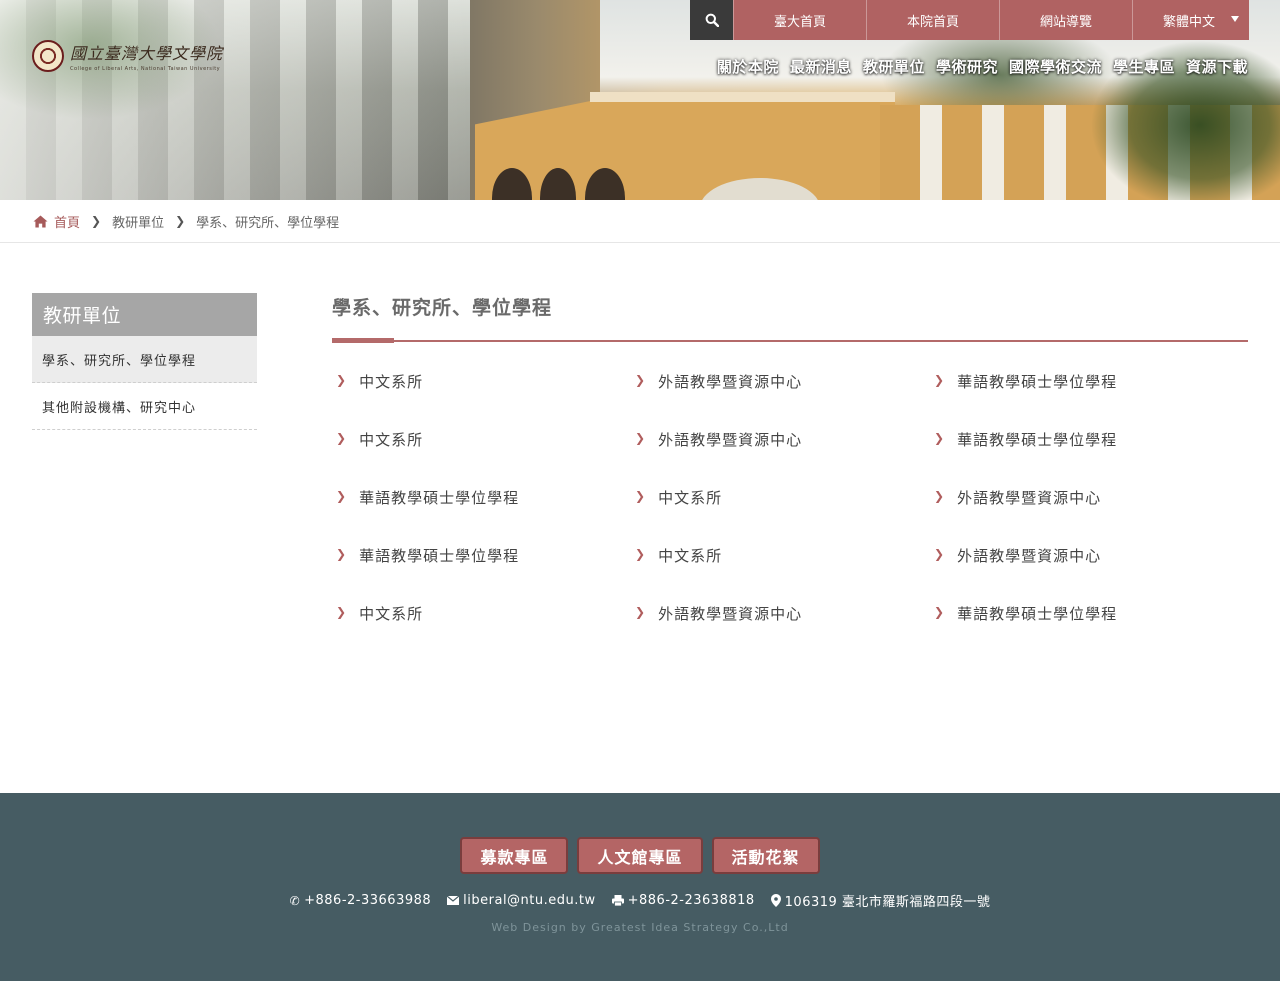  What do you see at coordinates (894, 66) in the screenshot?
I see `nav-departments: 教研單位` at bounding box center [894, 66].